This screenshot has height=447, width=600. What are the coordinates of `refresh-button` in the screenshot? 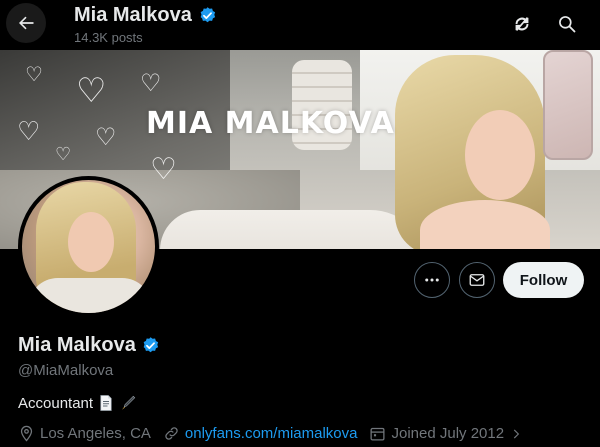 It's located at (522, 24).